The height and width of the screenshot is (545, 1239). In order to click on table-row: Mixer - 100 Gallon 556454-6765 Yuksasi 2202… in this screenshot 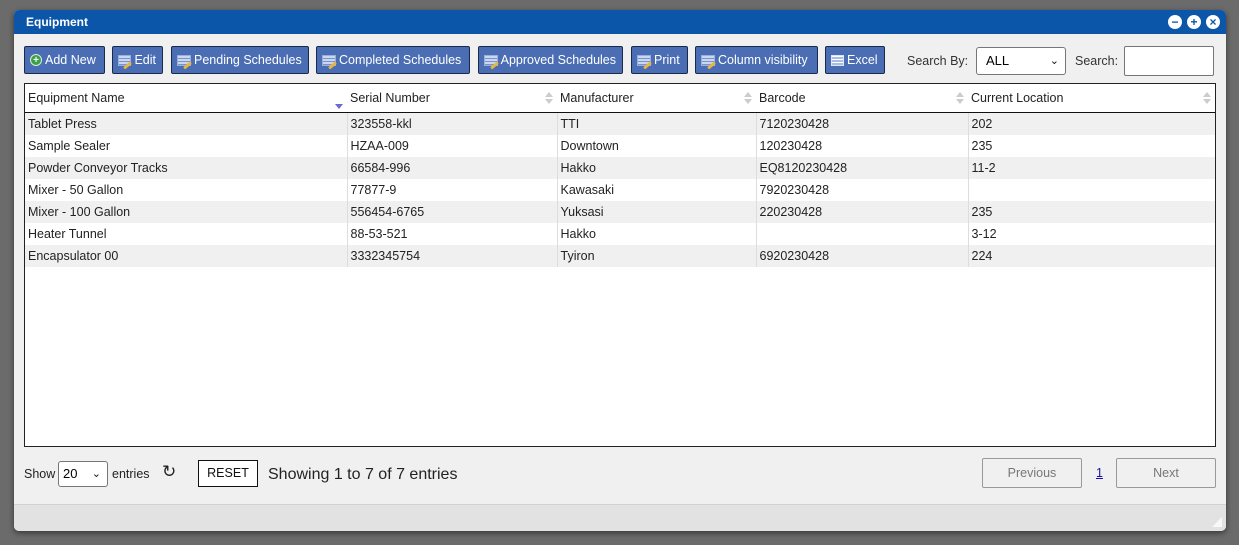, I will do `click(620, 211)`.